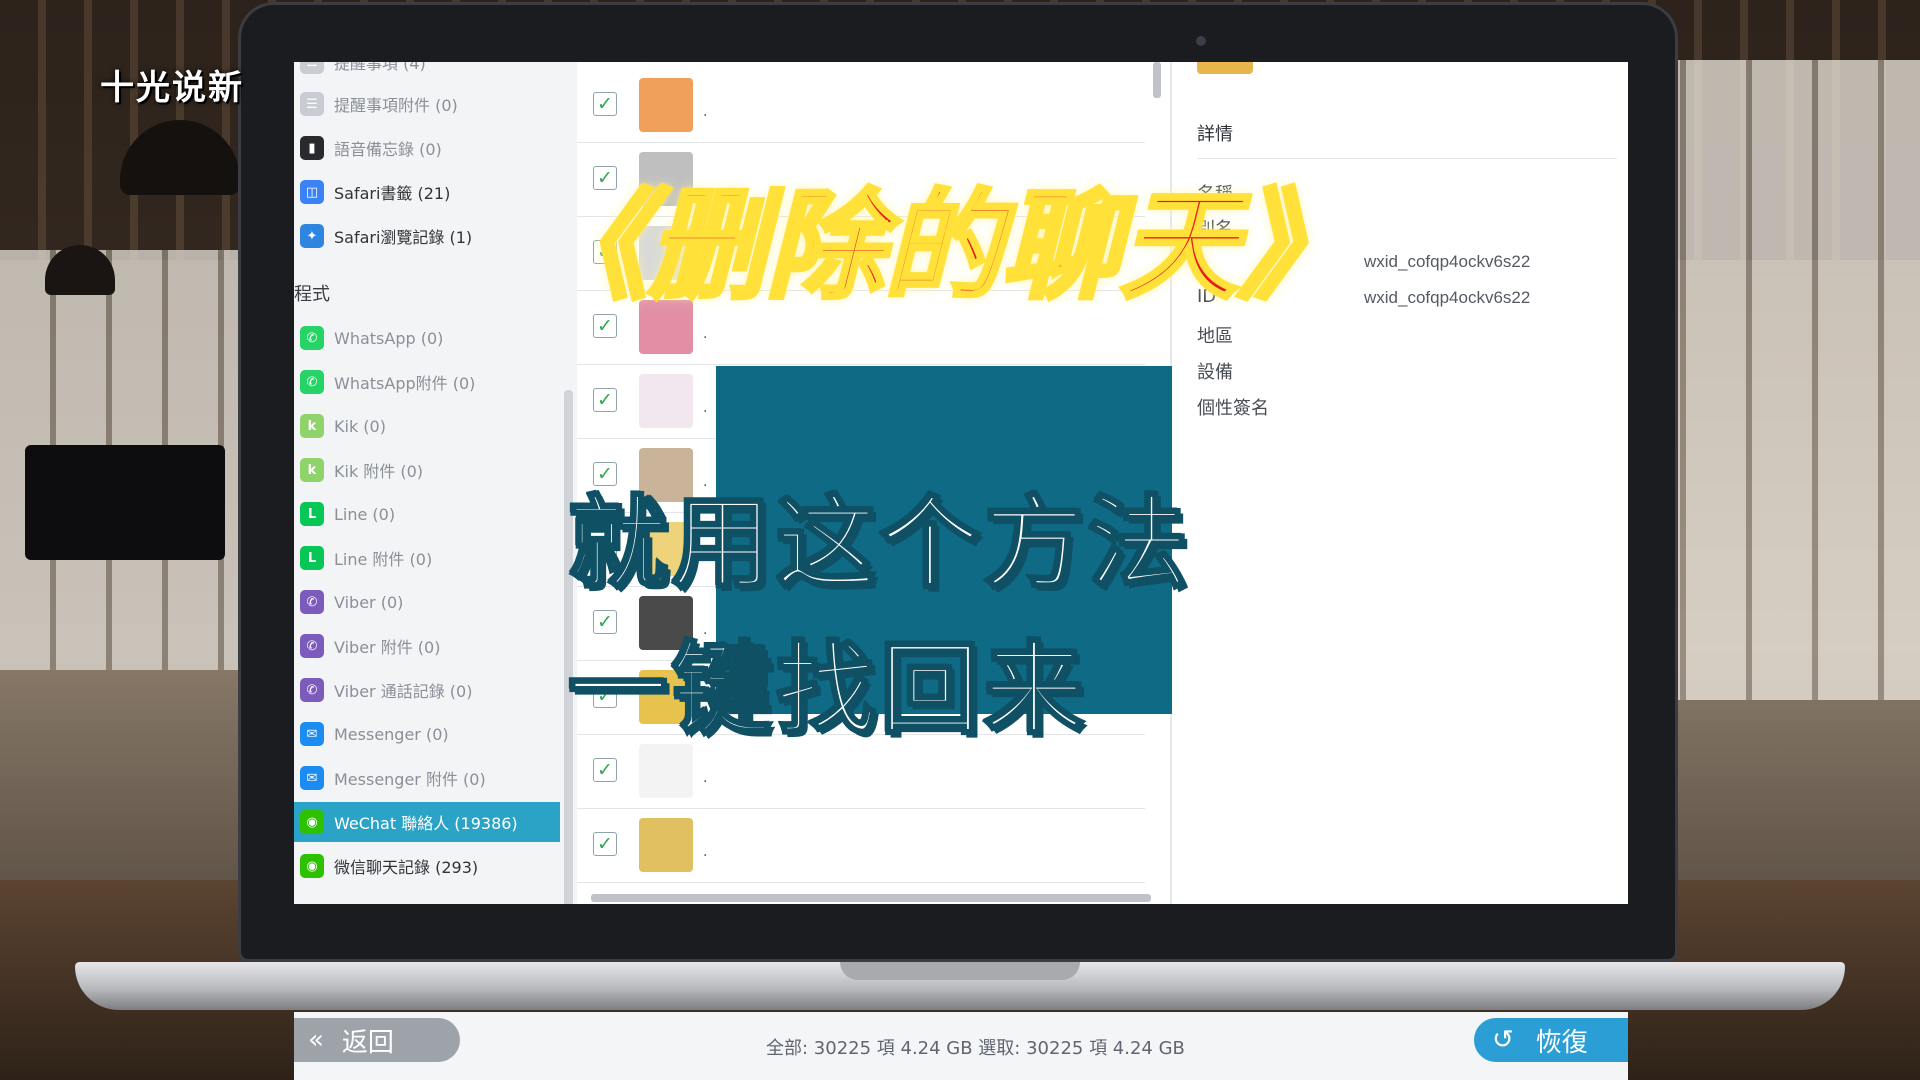  What do you see at coordinates (427, 514) in the screenshot?
I see `sidebar-item: L Line (0)` at bounding box center [427, 514].